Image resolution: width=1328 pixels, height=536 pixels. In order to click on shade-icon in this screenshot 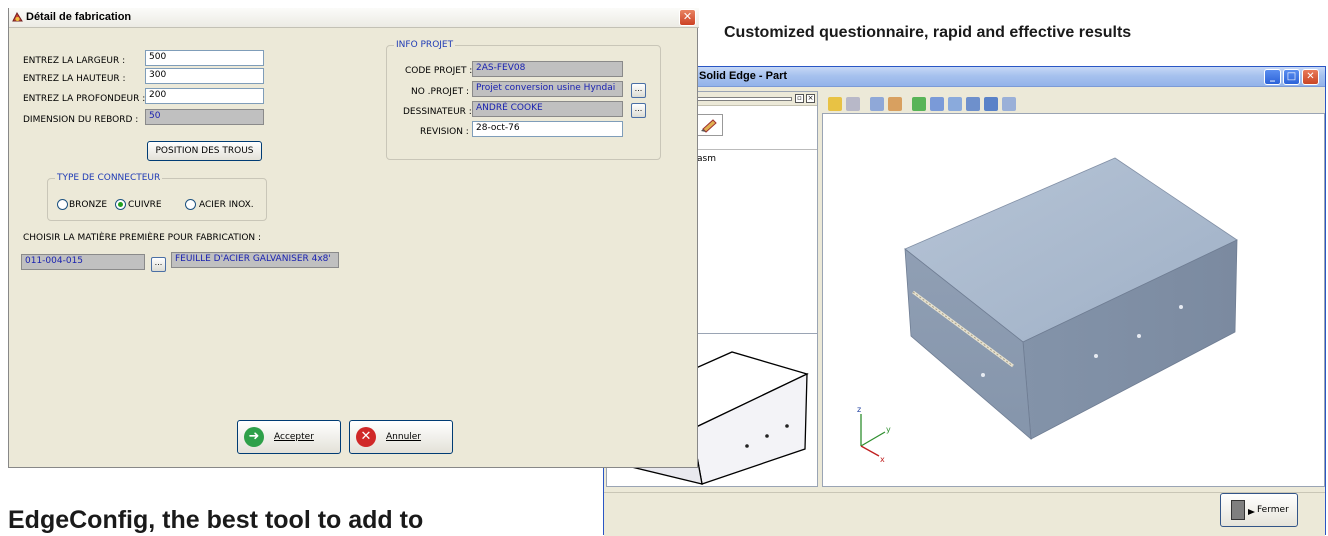, I will do `click(895, 104)`.